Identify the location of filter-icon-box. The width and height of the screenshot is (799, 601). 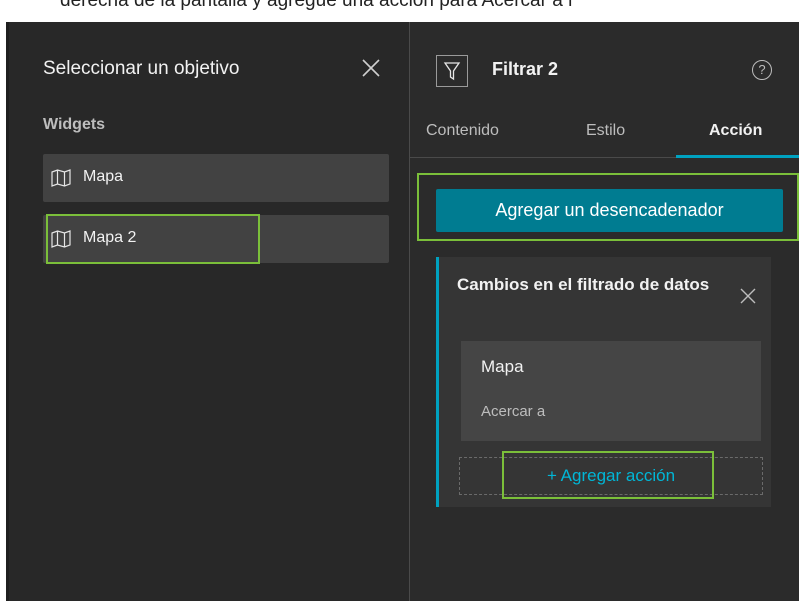
(452, 71).